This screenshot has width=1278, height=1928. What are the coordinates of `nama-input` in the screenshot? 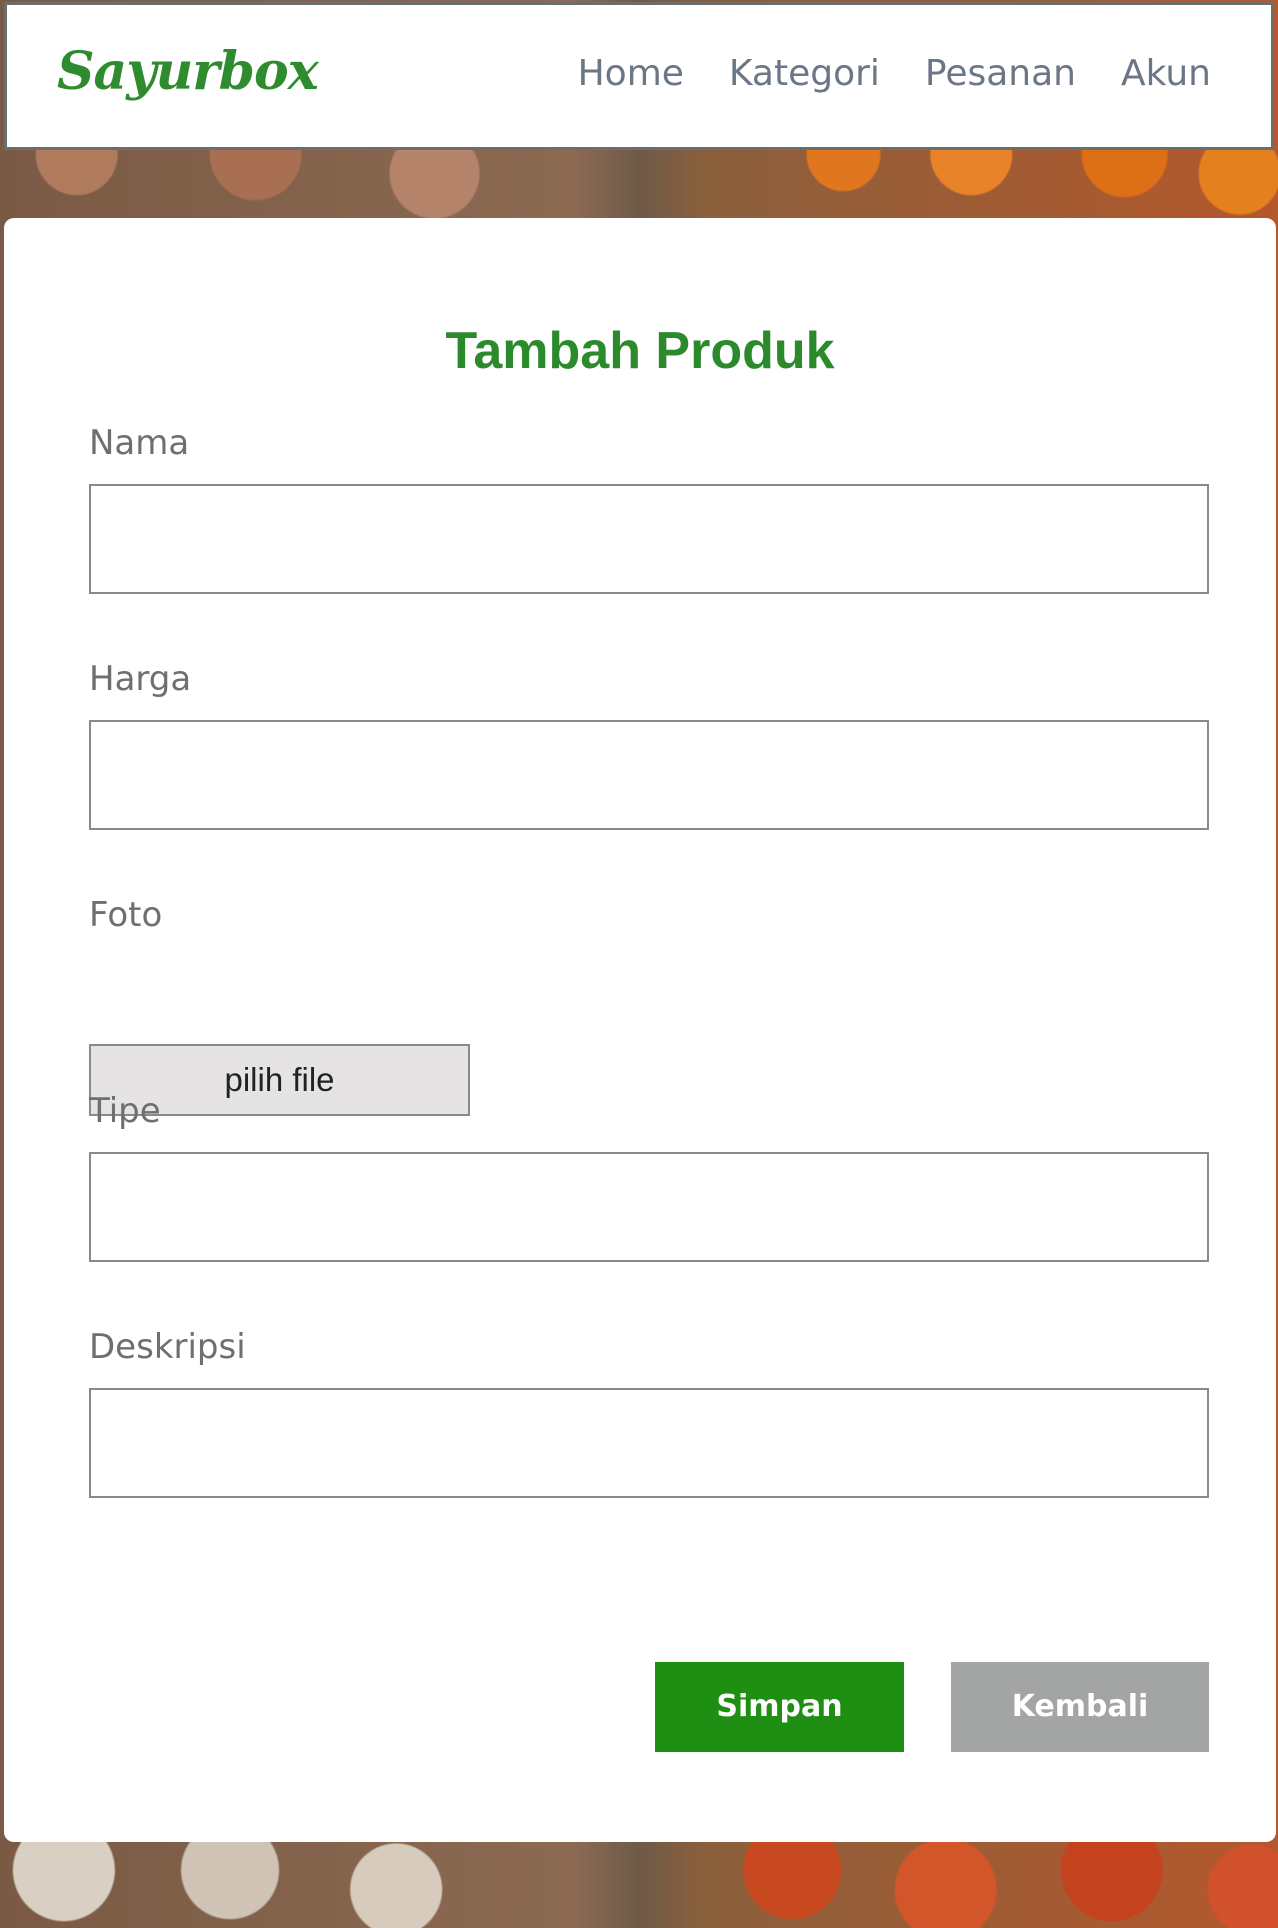 It's located at (649, 539).